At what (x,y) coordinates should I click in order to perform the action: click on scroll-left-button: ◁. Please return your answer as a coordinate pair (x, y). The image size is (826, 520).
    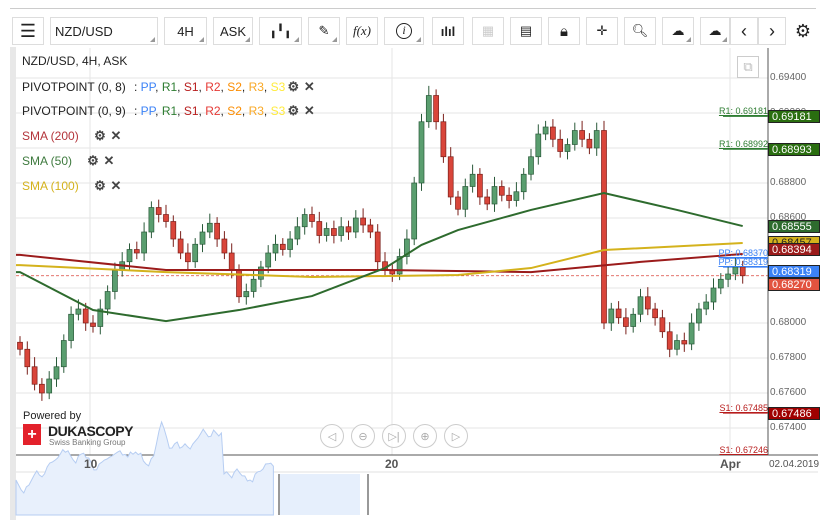
    Looking at the image, I should click on (332, 436).